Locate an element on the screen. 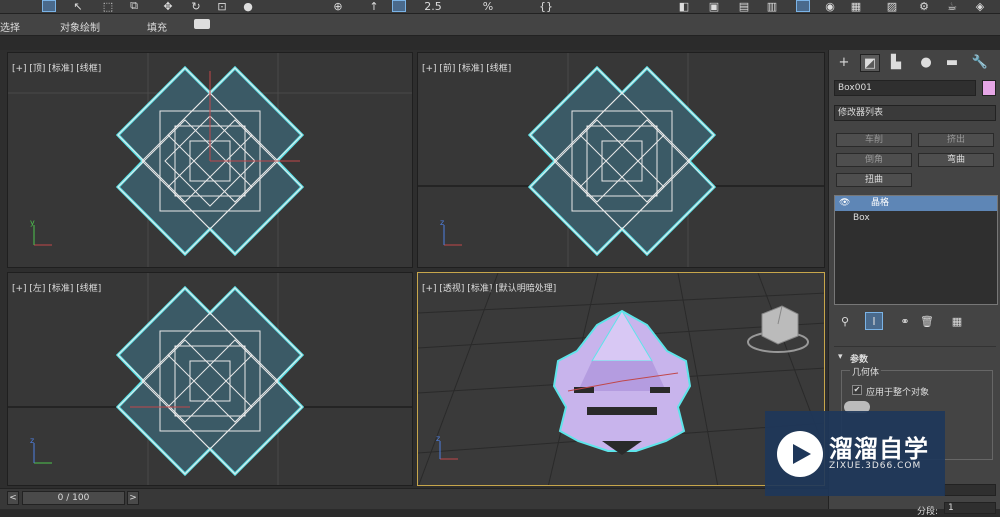 This screenshot has width=1000, height=517. stack-item-lattice-label: 晶格 is located at coordinates (880, 203).